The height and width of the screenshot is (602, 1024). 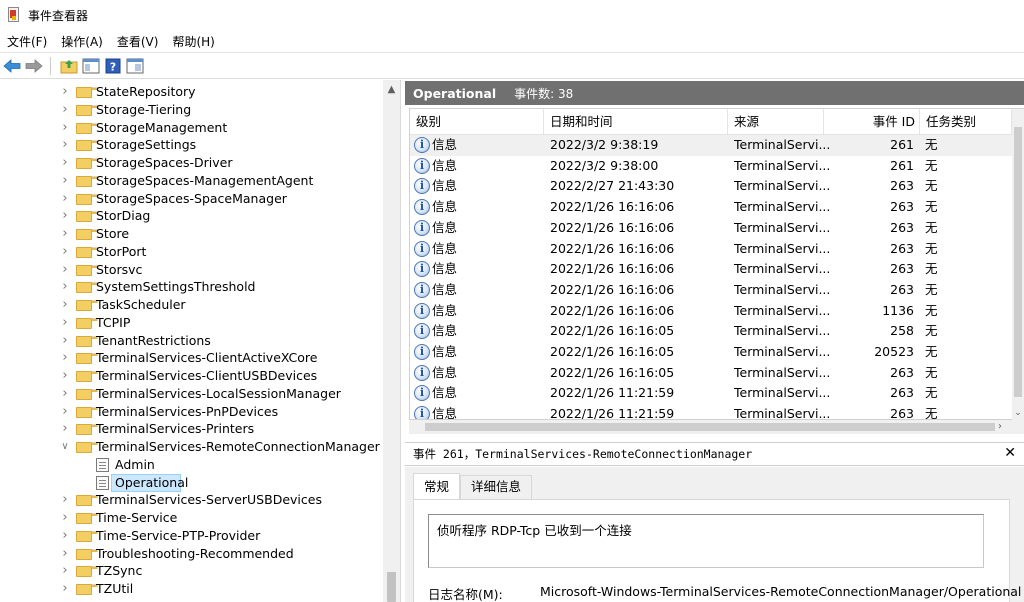 I want to click on help-icon: ?, so click(x=113, y=66).